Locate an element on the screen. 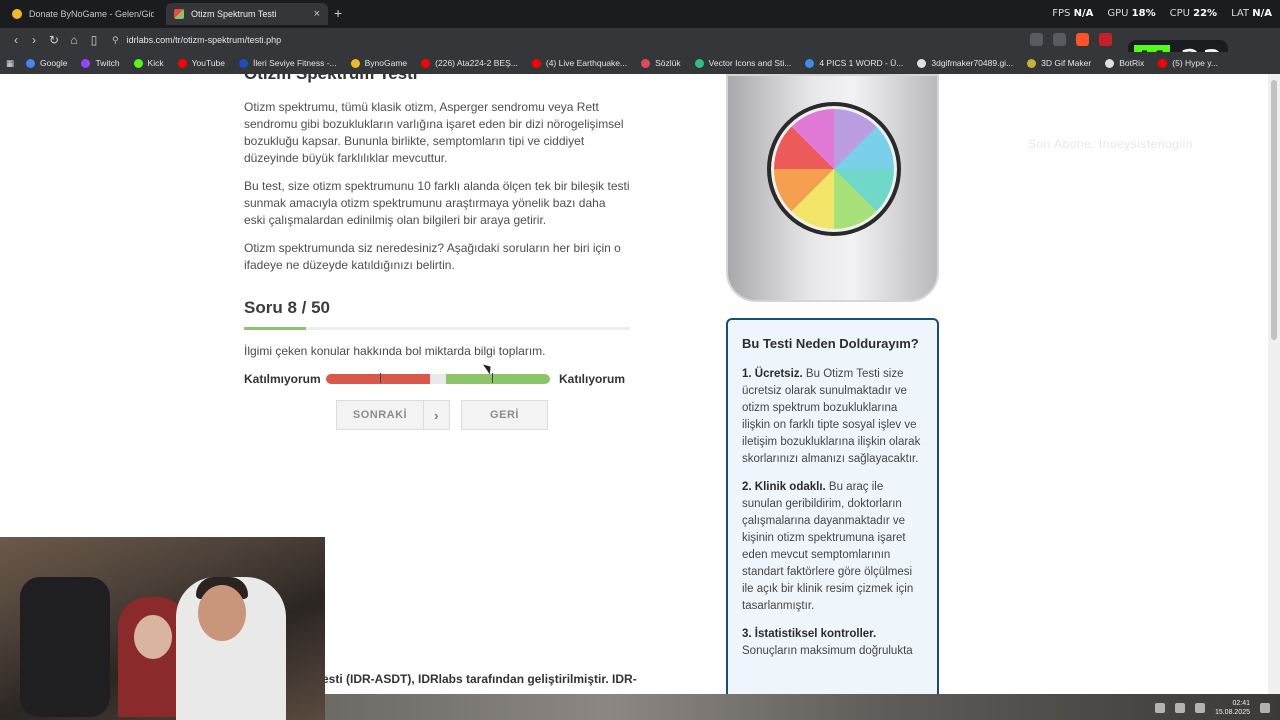 This screenshot has height=720, width=1280. share-icon is located at coordinates (1059, 39).